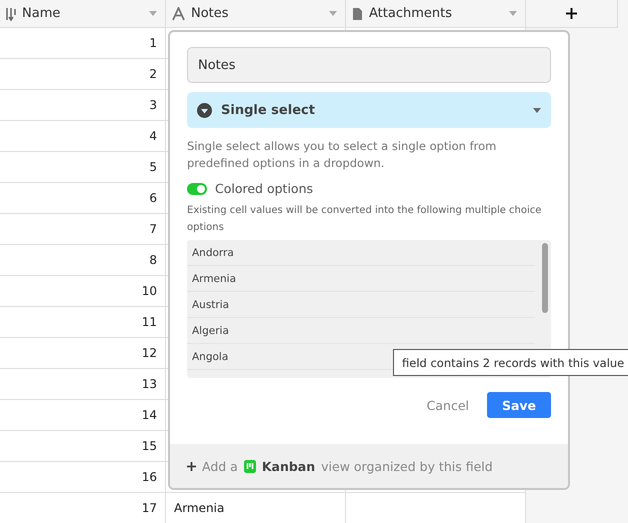  What do you see at coordinates (361, 331) in the screenshot?
I see `option-item: Algeria` at bounding box center [361, 331].